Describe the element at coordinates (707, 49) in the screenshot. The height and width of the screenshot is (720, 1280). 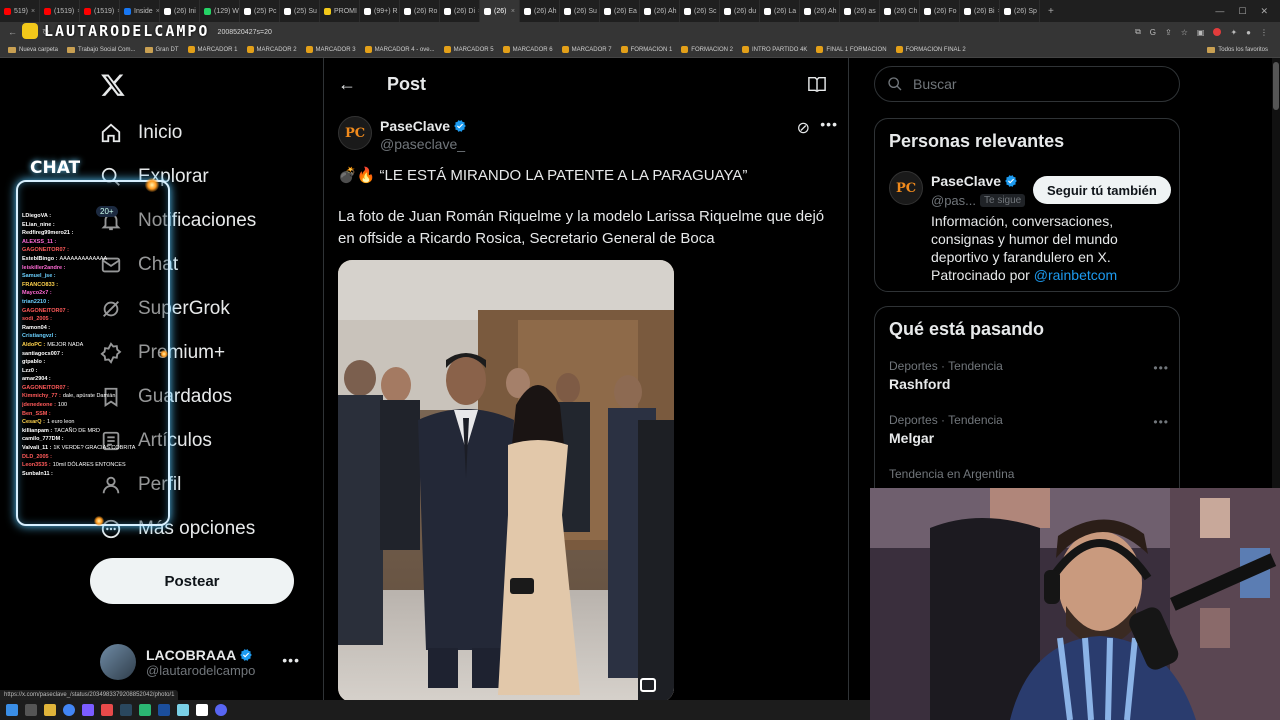
I see `bookmark-item: FORMACION 2` at that location.